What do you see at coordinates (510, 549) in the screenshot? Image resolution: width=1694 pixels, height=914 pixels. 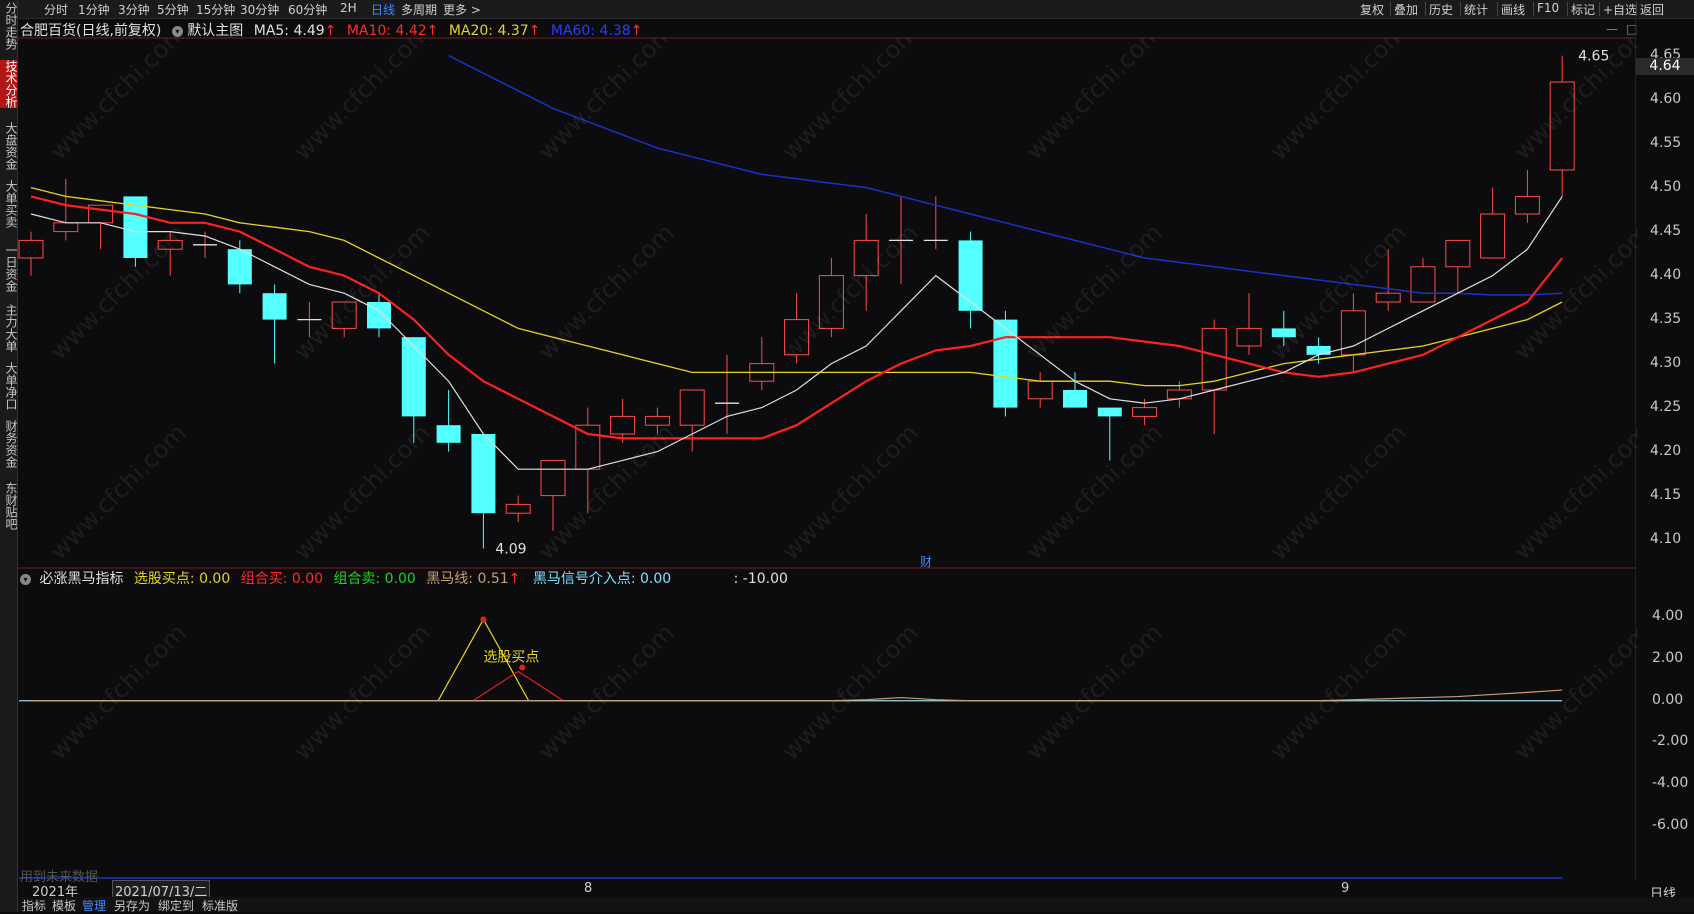 I see `low-marker-label: 4.09` at bounding box center [510, 549].